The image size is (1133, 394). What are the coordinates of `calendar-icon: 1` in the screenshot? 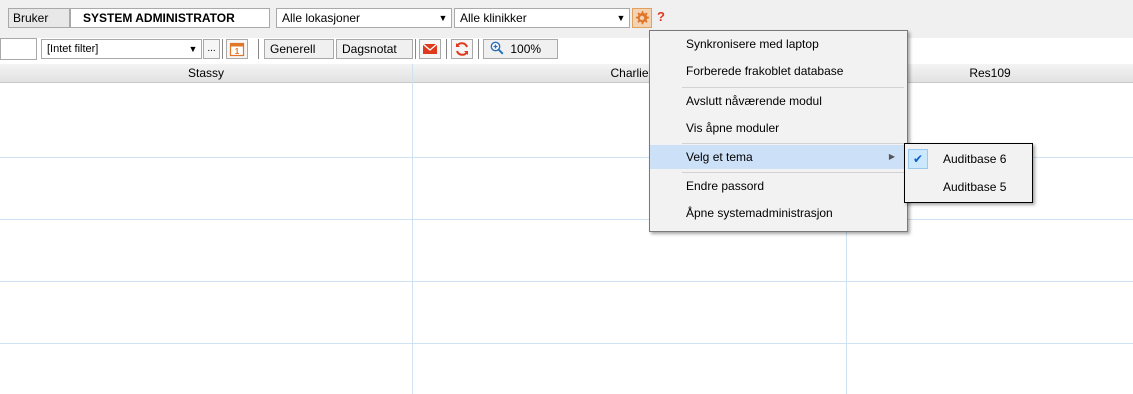 It's located at (237, 49).